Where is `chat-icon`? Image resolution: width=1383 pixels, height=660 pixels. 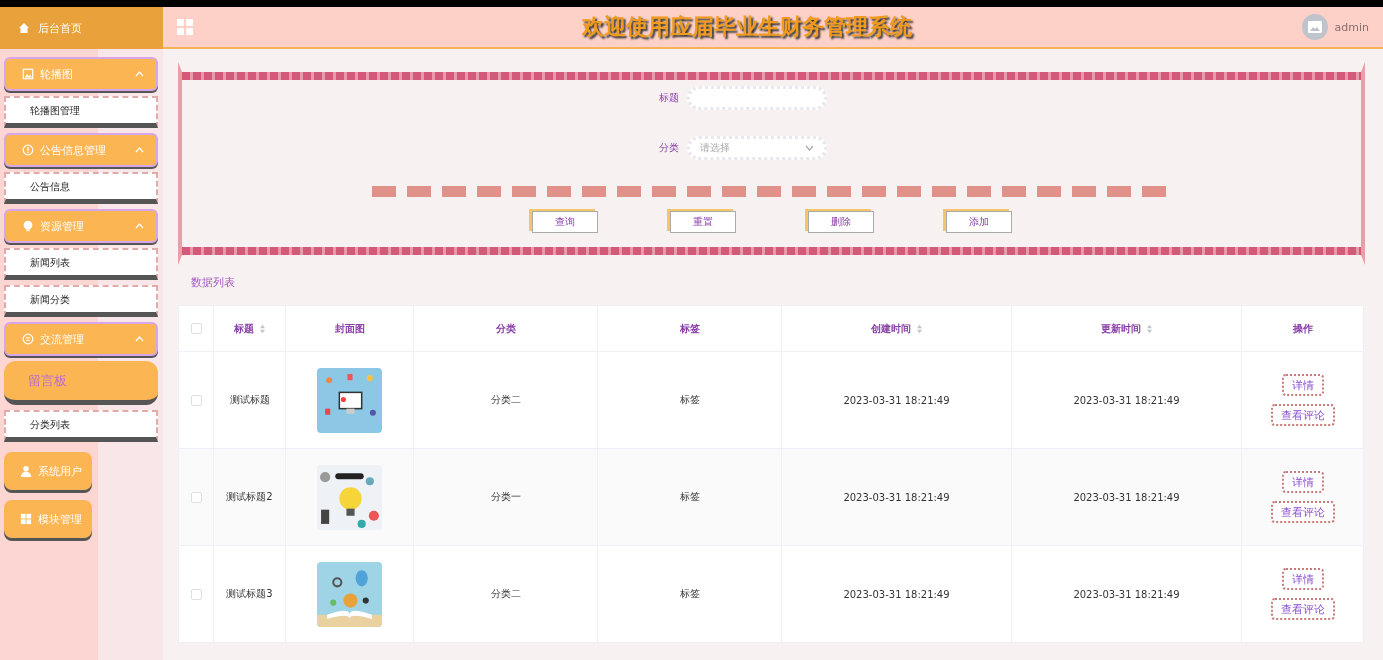 chat-icon is located at coordinates (28, 339).